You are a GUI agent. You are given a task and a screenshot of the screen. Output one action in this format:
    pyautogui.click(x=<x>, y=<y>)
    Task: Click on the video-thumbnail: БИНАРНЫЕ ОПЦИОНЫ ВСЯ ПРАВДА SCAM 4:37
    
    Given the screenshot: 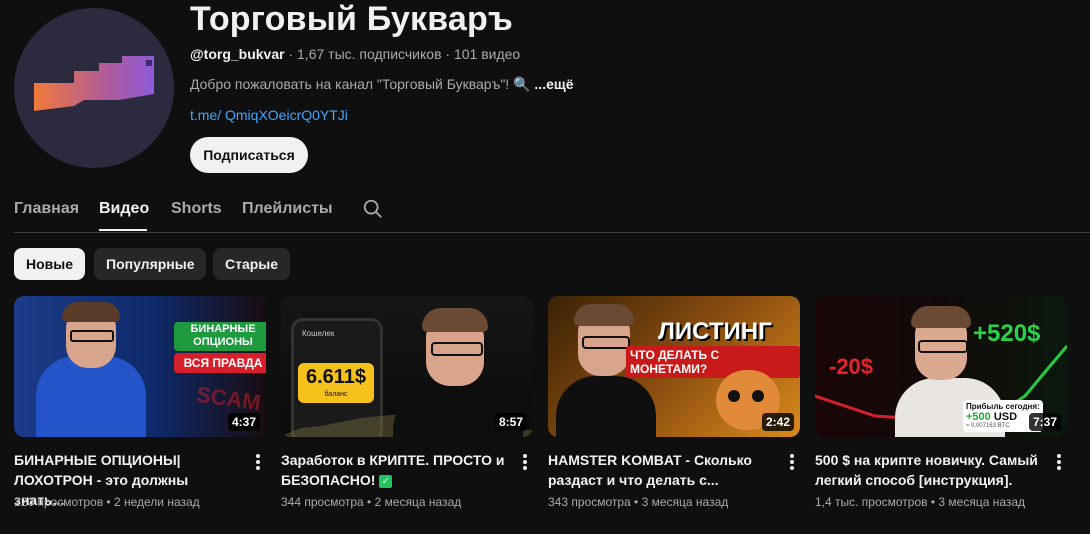 What is the action you would take?
    pyautogui.click(x=140, y=366)
    